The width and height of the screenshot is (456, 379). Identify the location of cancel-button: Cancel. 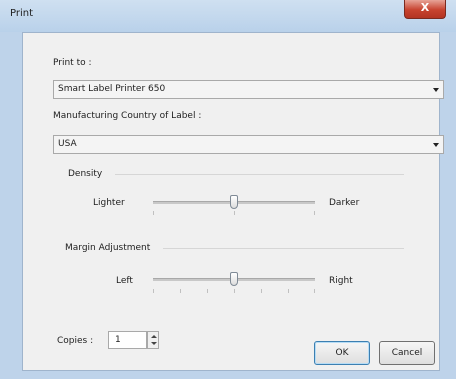
(407, 353).